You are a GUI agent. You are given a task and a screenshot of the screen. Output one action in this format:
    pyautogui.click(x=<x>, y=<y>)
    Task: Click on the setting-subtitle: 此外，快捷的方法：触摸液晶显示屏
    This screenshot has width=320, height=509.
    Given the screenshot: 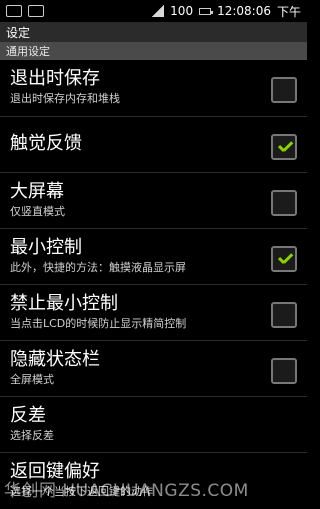 What is the action you would take?
    pyautogui.click(x=98, y=267)
    